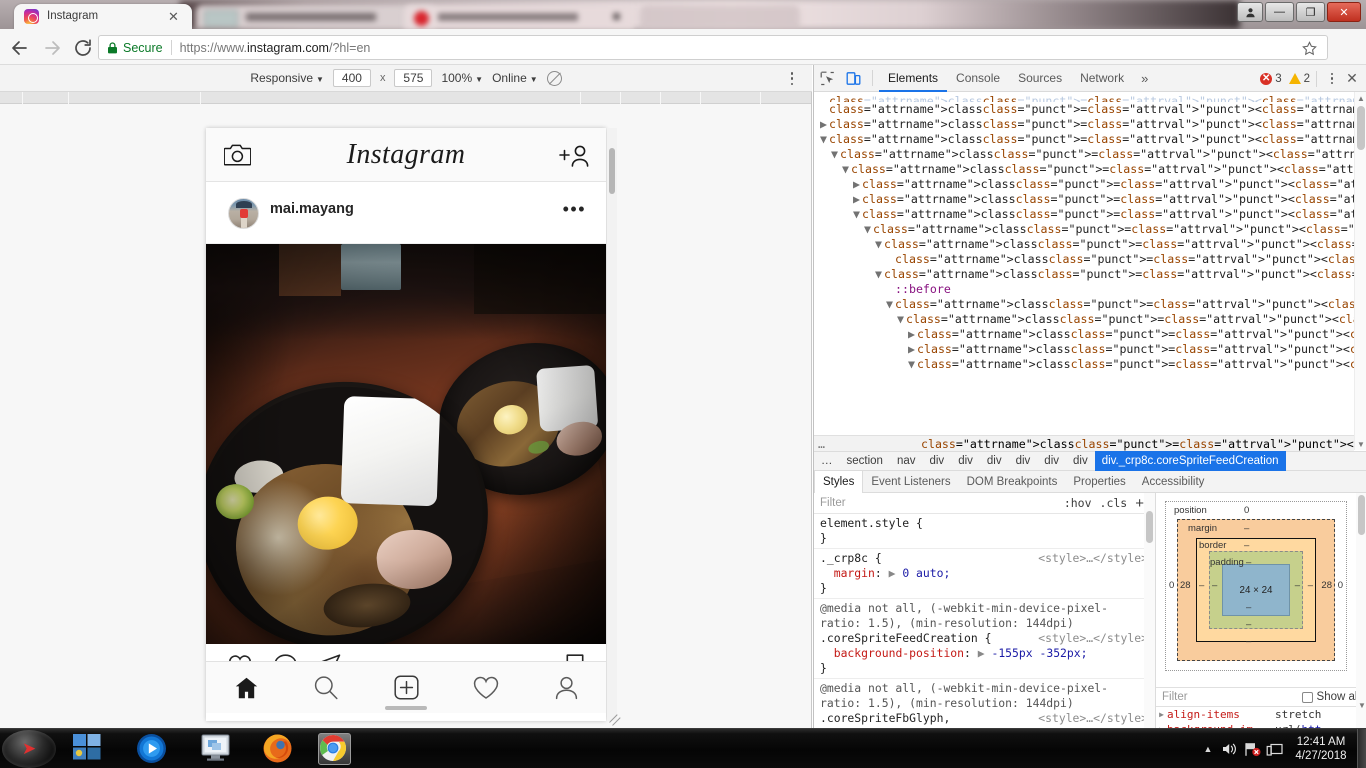 The width and height of the screenshot is (1366, 768). I want to click on more-tabs-icon: », so click(1144, 78).